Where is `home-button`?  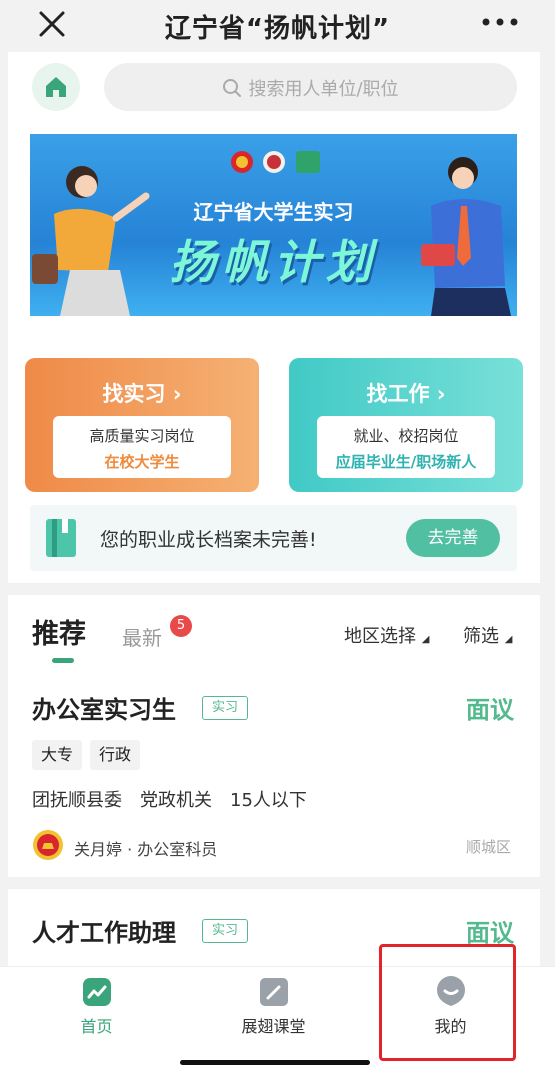 home-button is located at coordinates (56, 87).